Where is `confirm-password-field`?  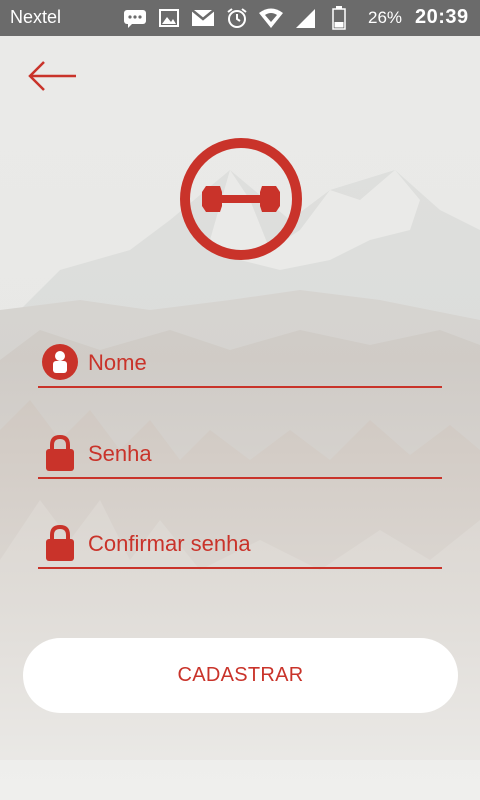 confirm-password-field is located at coordinates (240, 545).